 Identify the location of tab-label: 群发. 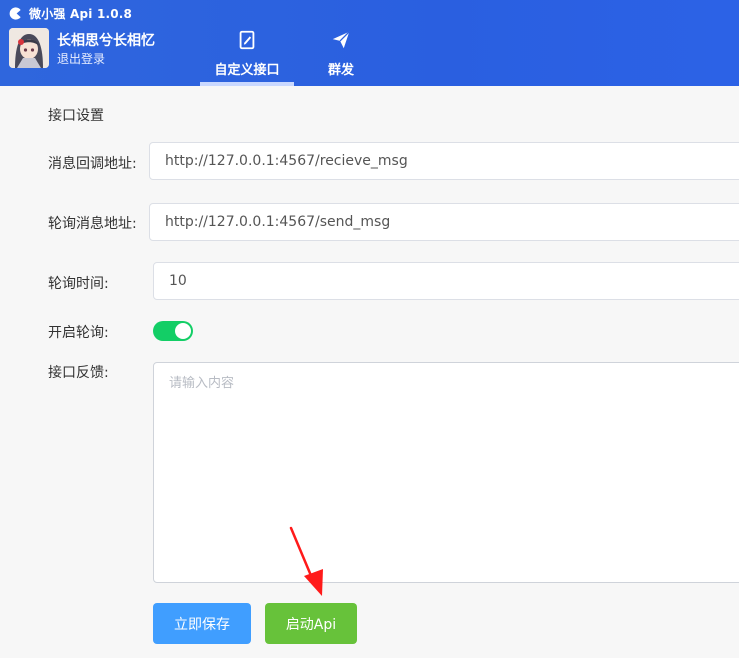
(340, 70).